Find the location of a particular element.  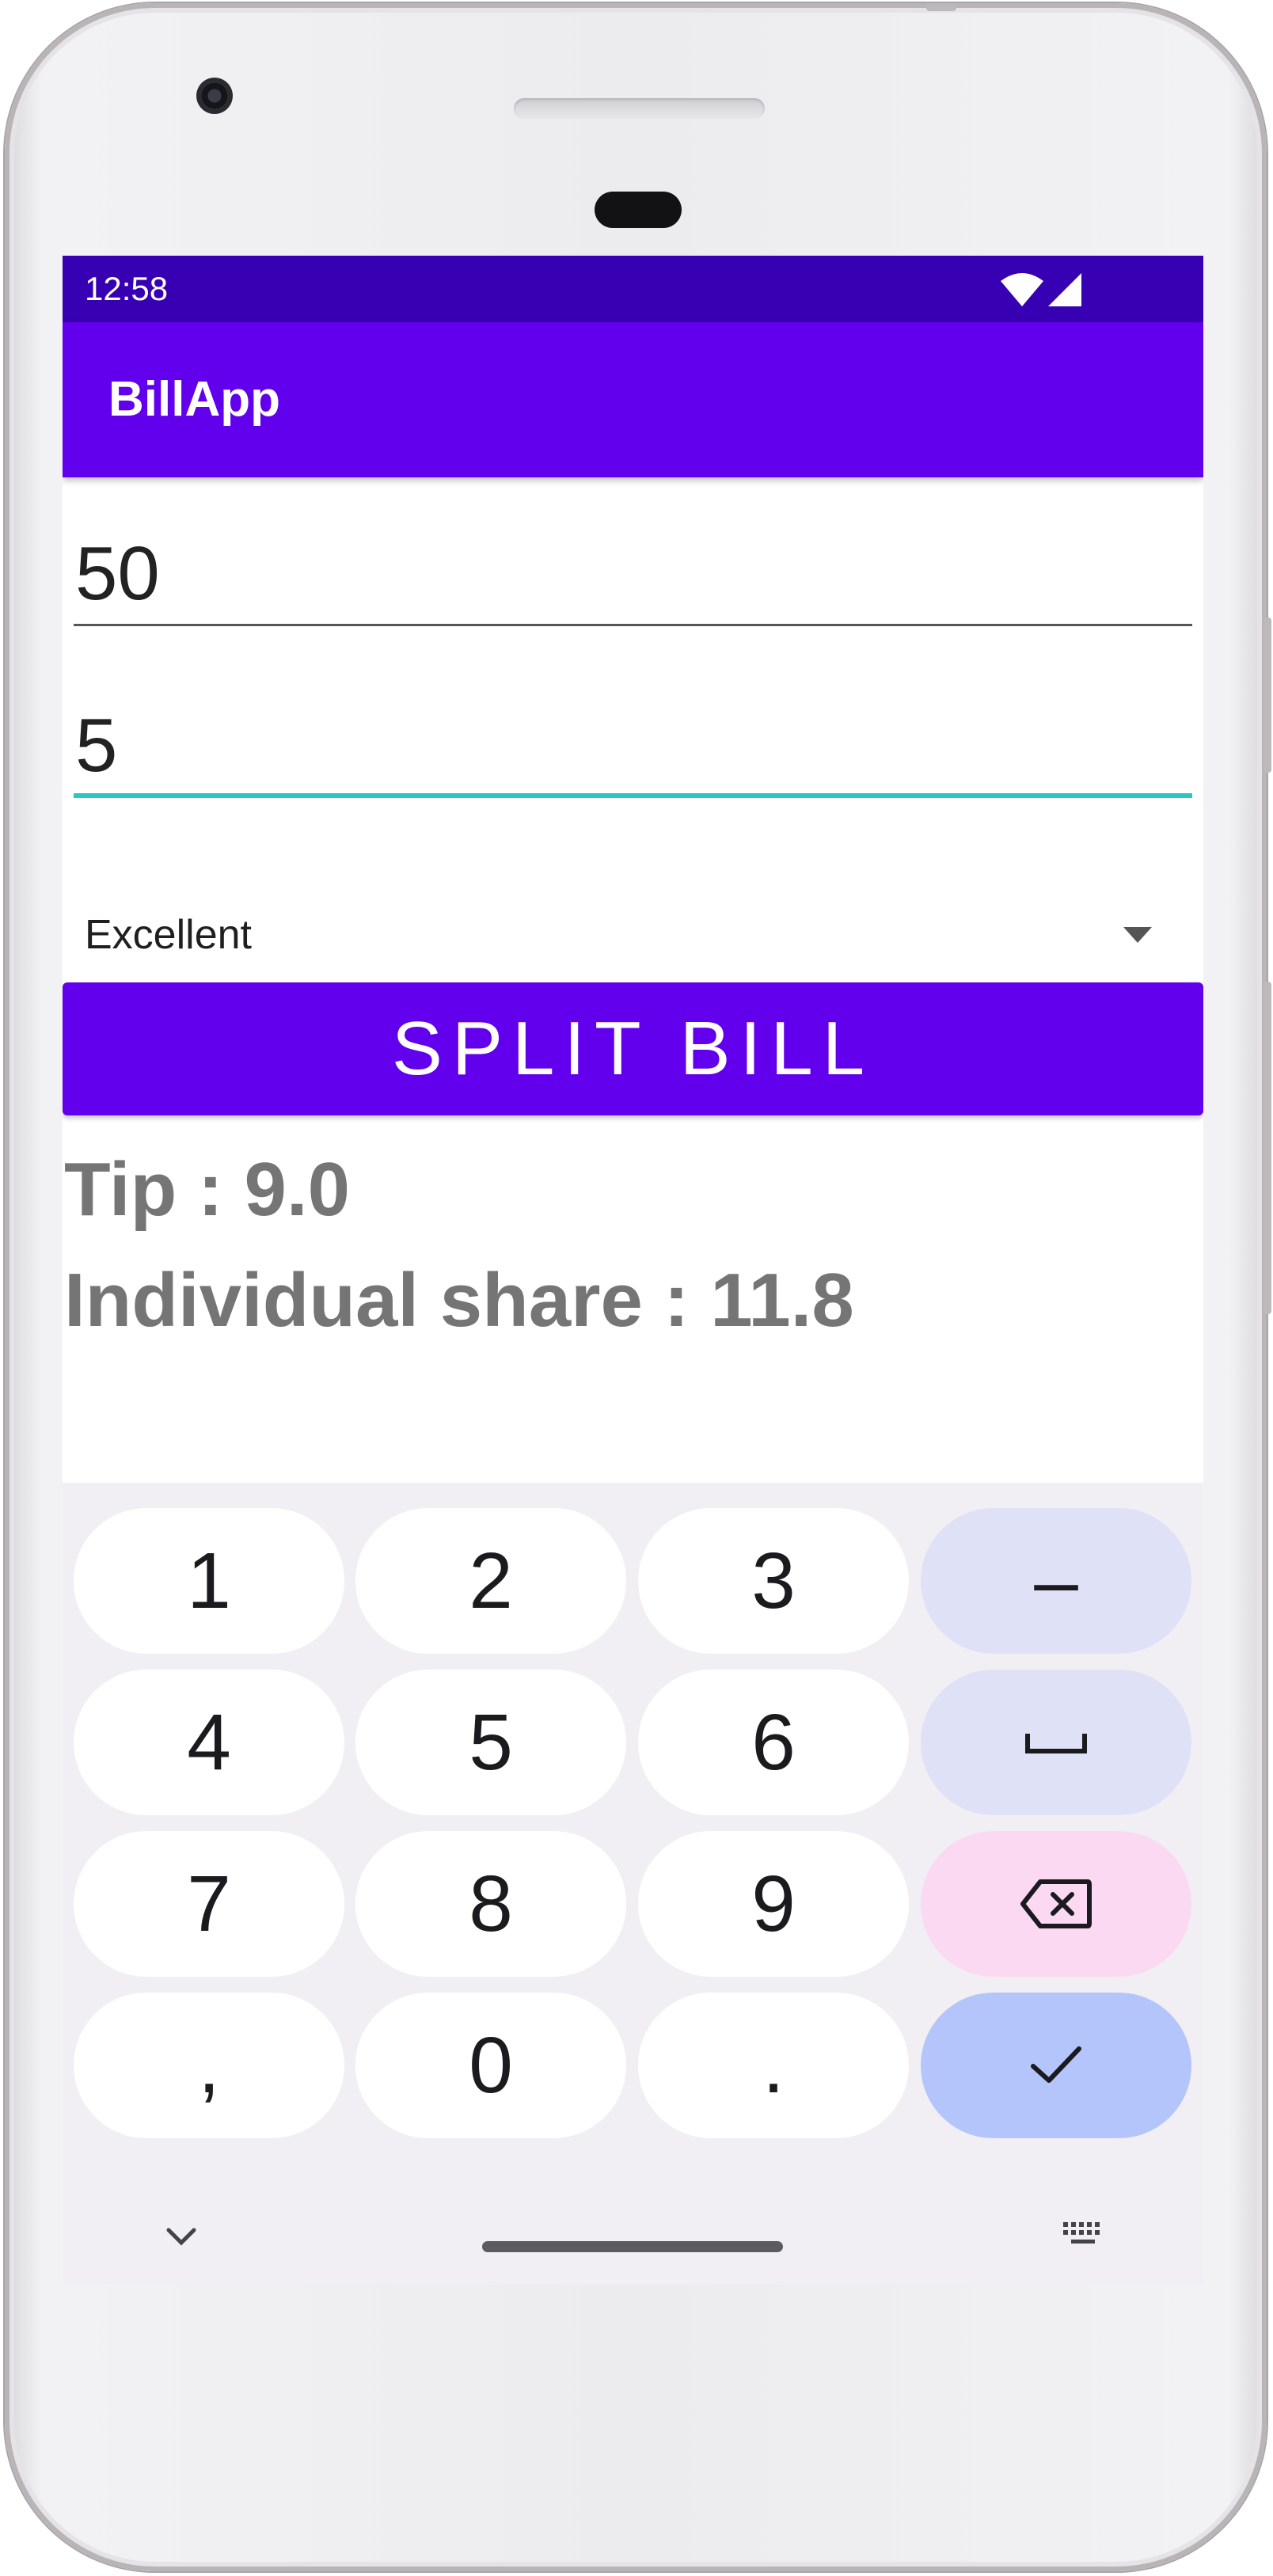

cell-signal-icon is located at coordinates (1064, 290).